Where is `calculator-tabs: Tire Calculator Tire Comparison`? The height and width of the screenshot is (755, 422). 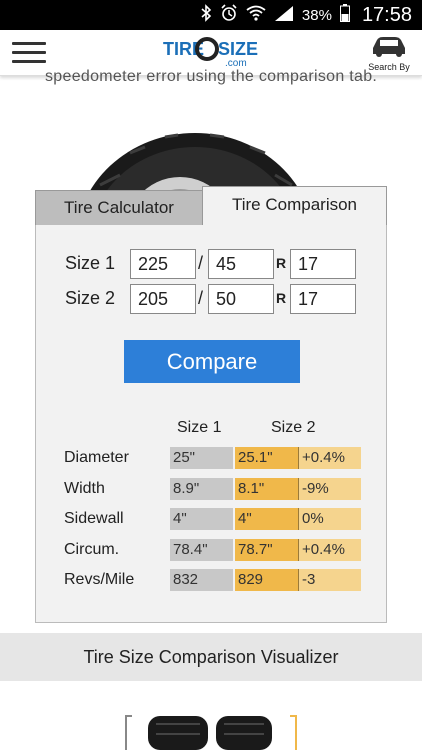
calculator-tabs: Tire Calculator Tire Comparison is located at coordinates (211, 206).